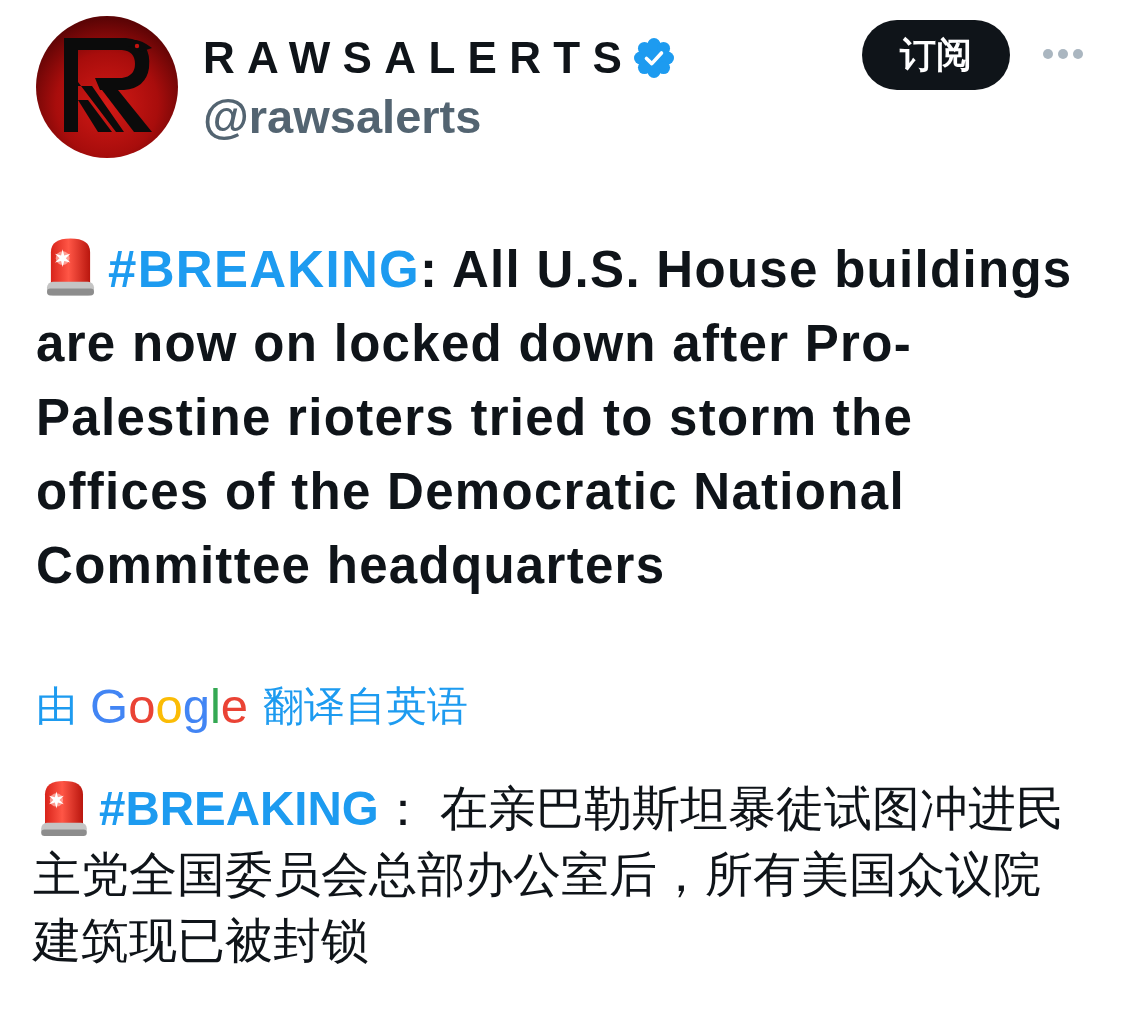 The height and width of the screenshot is (1014, 1125). I want to click on translated-by-label: 由, so click(56, 706).